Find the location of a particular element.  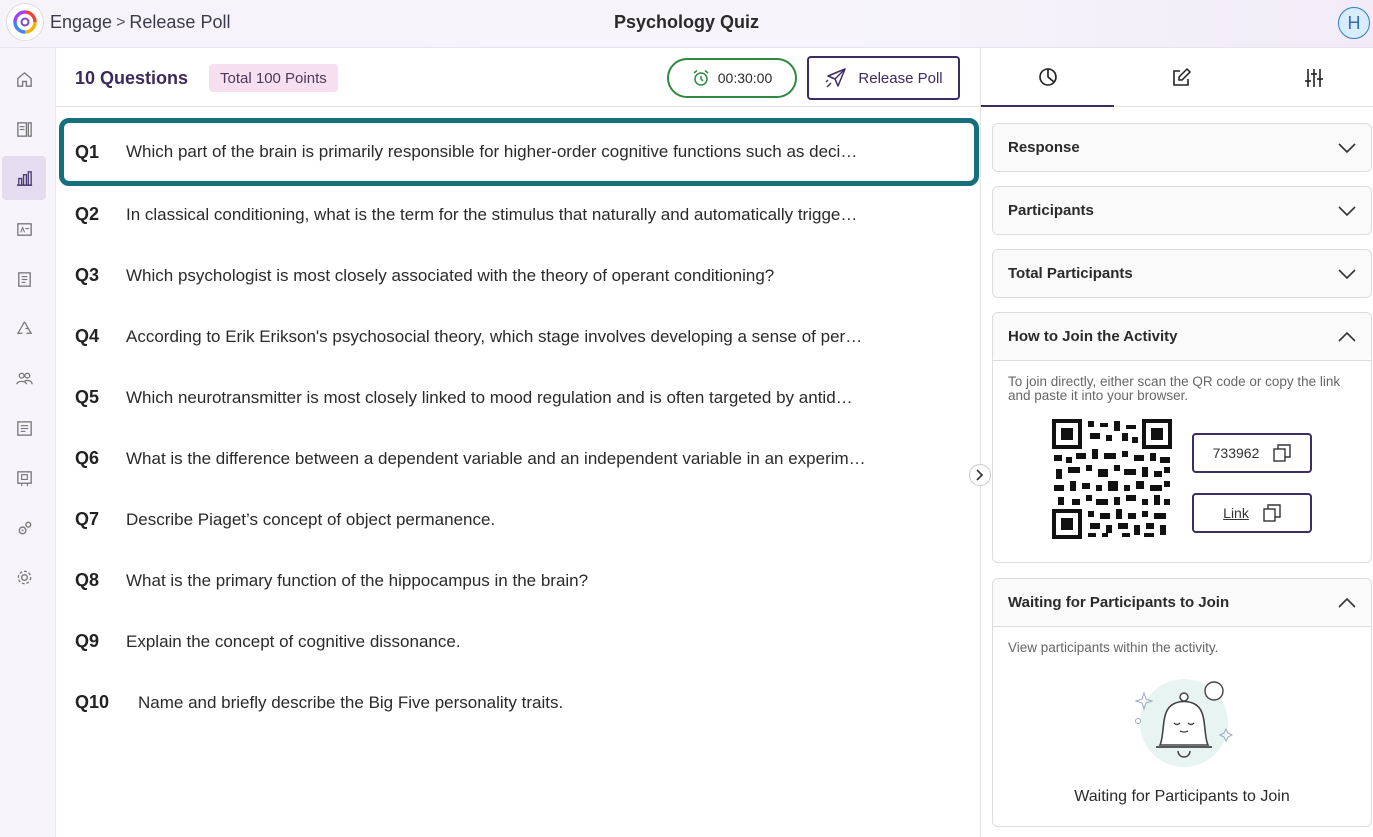

sidebar-item-reports is located at coordinates (24, 178).